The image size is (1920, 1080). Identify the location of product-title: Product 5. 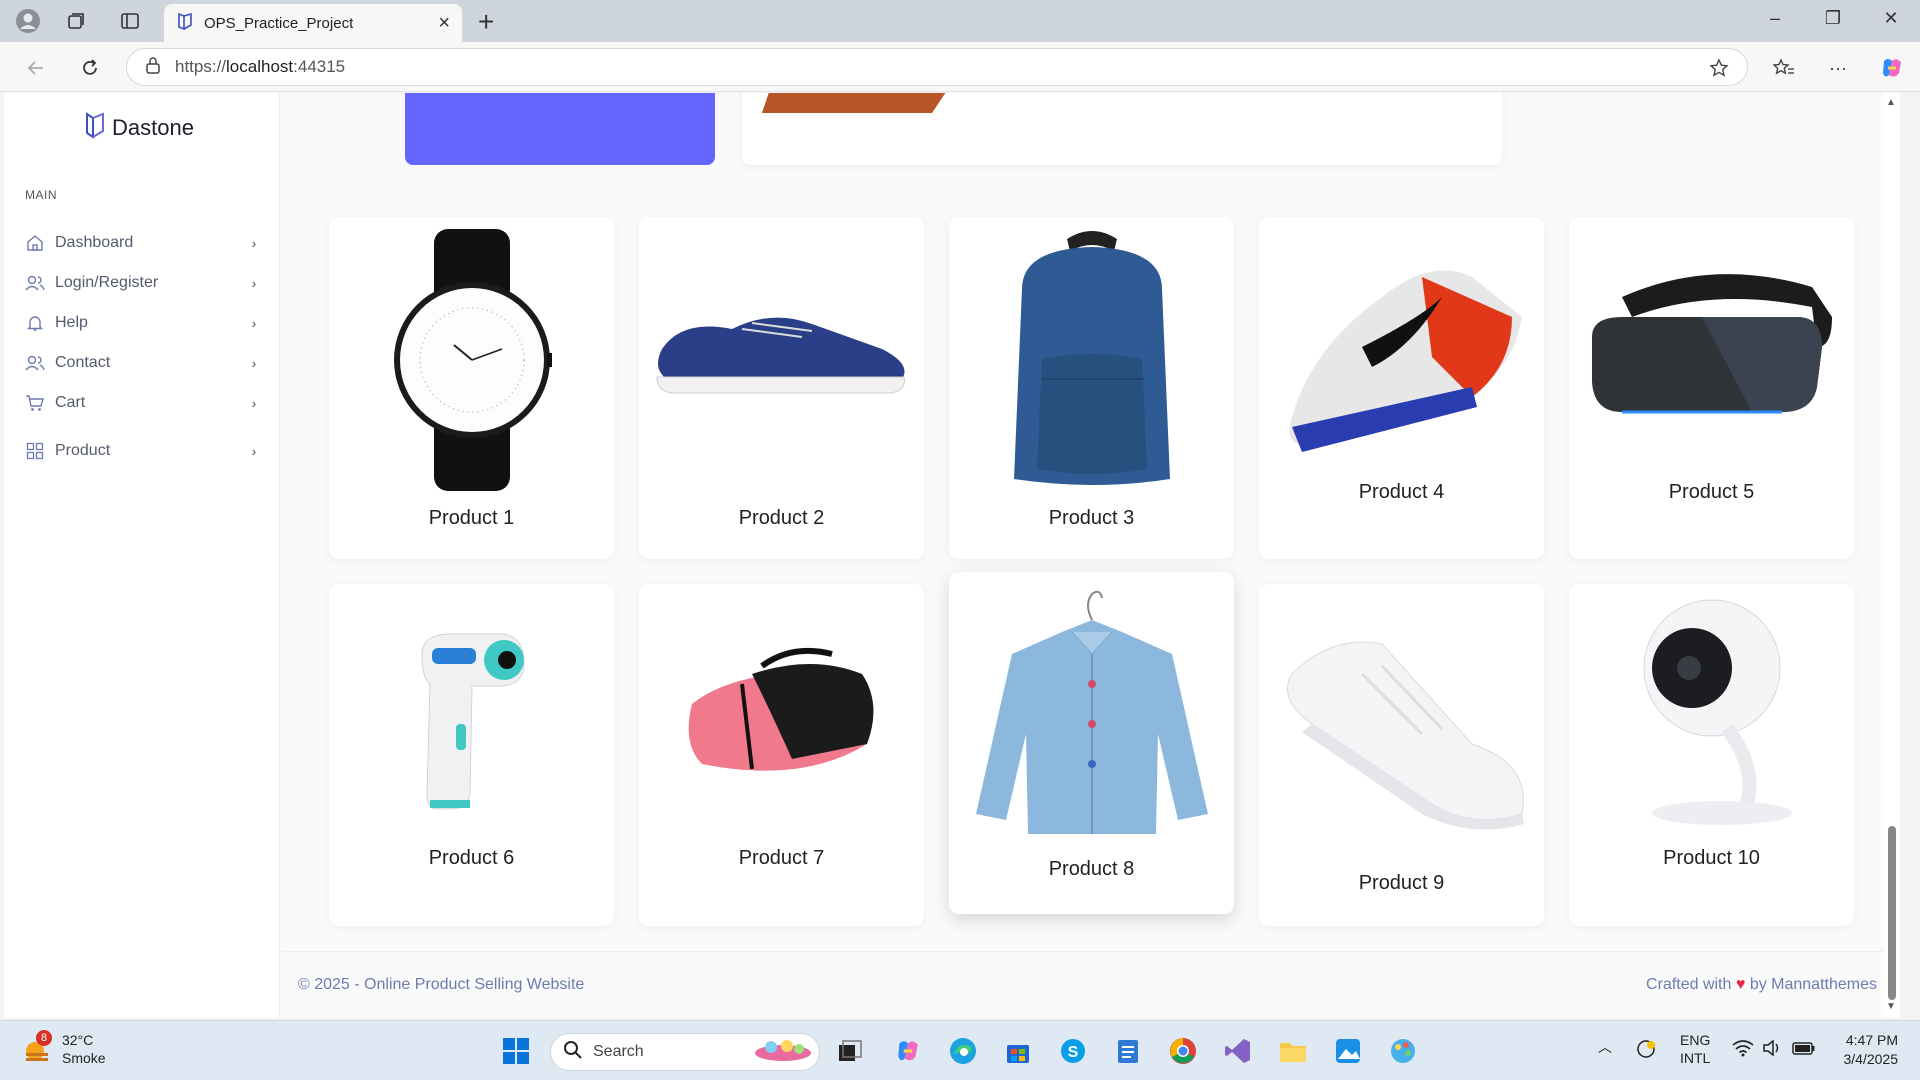
(1711, 492).